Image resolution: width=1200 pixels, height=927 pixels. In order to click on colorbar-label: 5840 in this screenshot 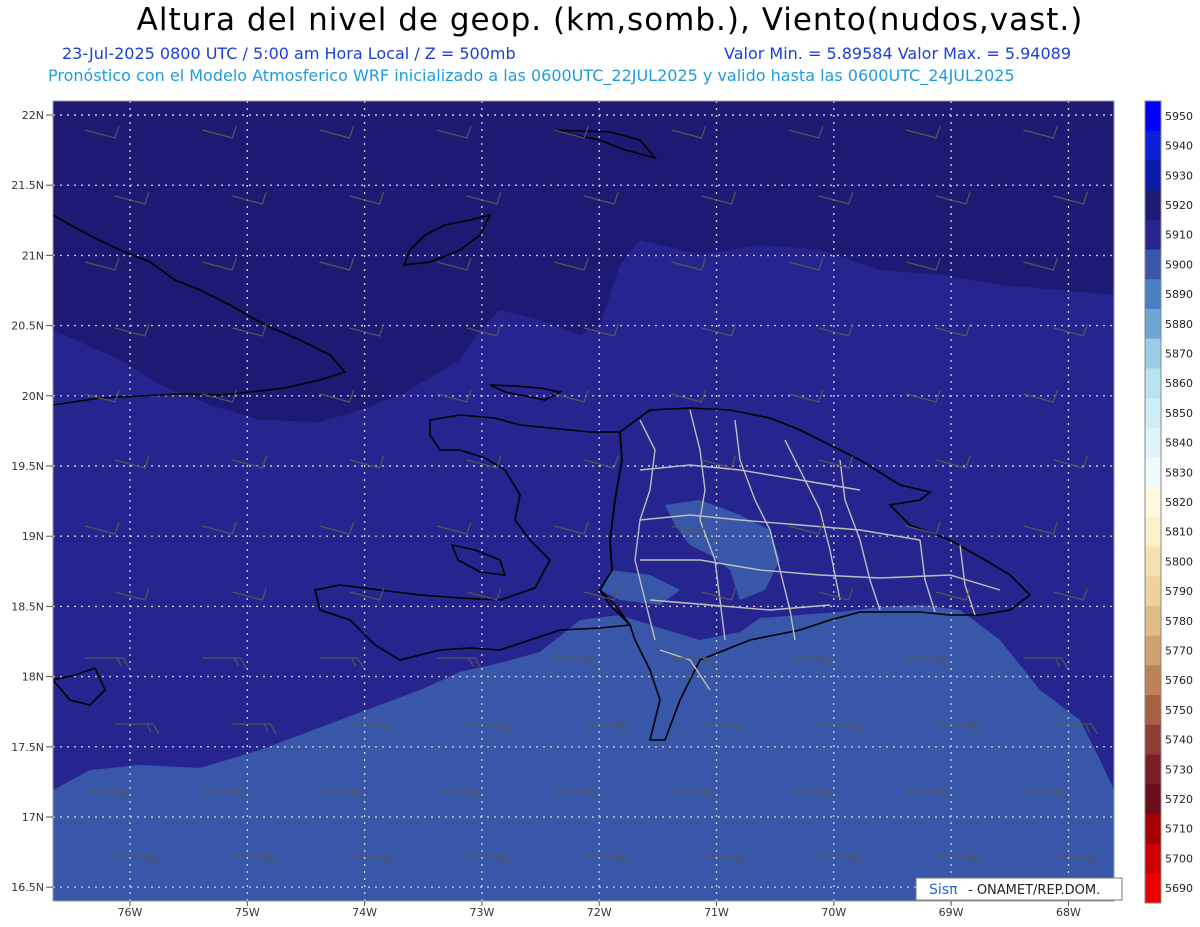, I will do `click(1179, 443)`.